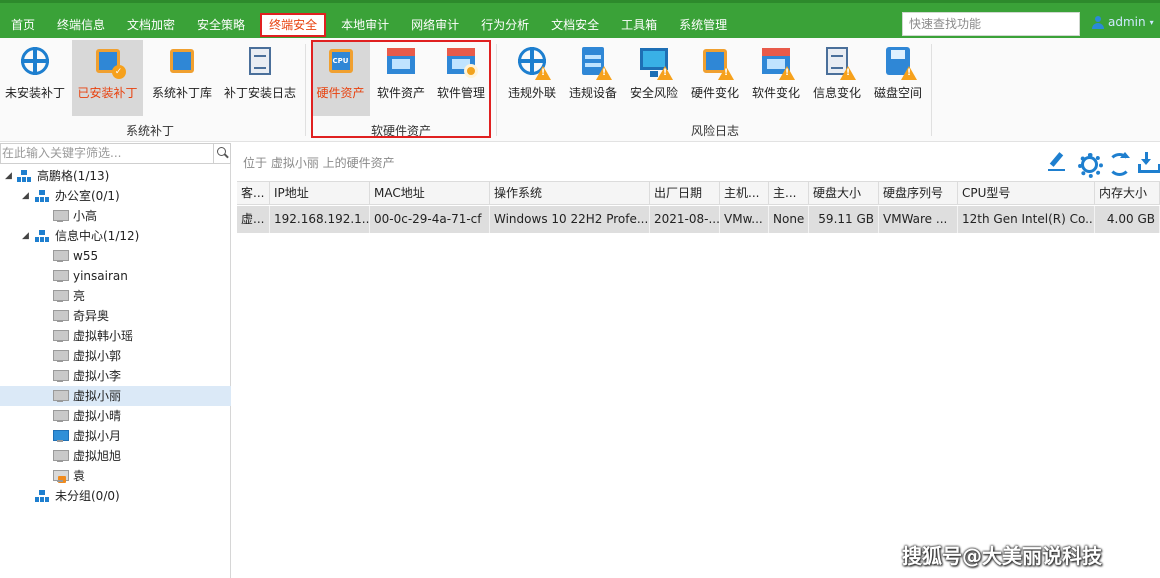 This screenshot has width=1160, height=578. I want to click on store-warning-icon, so click(777, 62).